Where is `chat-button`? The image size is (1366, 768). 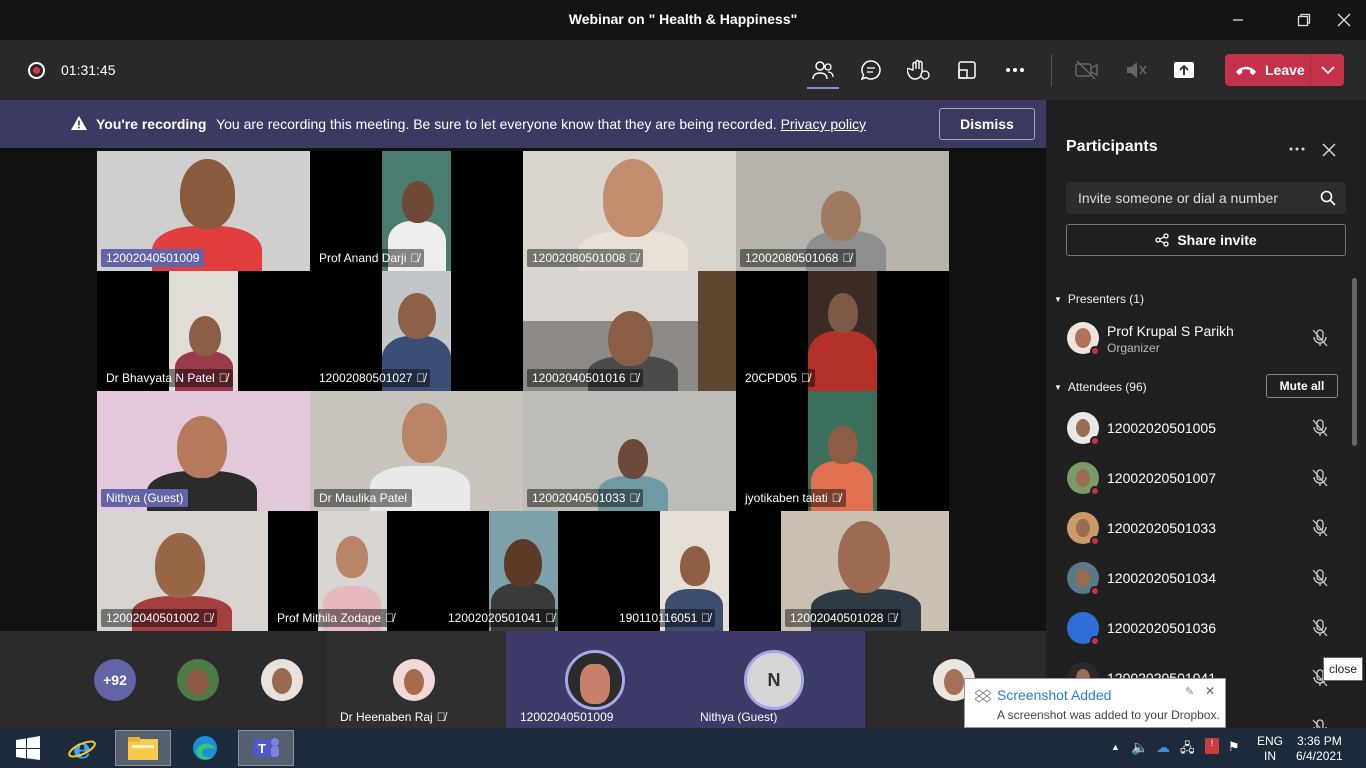
chat-button is located at coordinates (871, 70).